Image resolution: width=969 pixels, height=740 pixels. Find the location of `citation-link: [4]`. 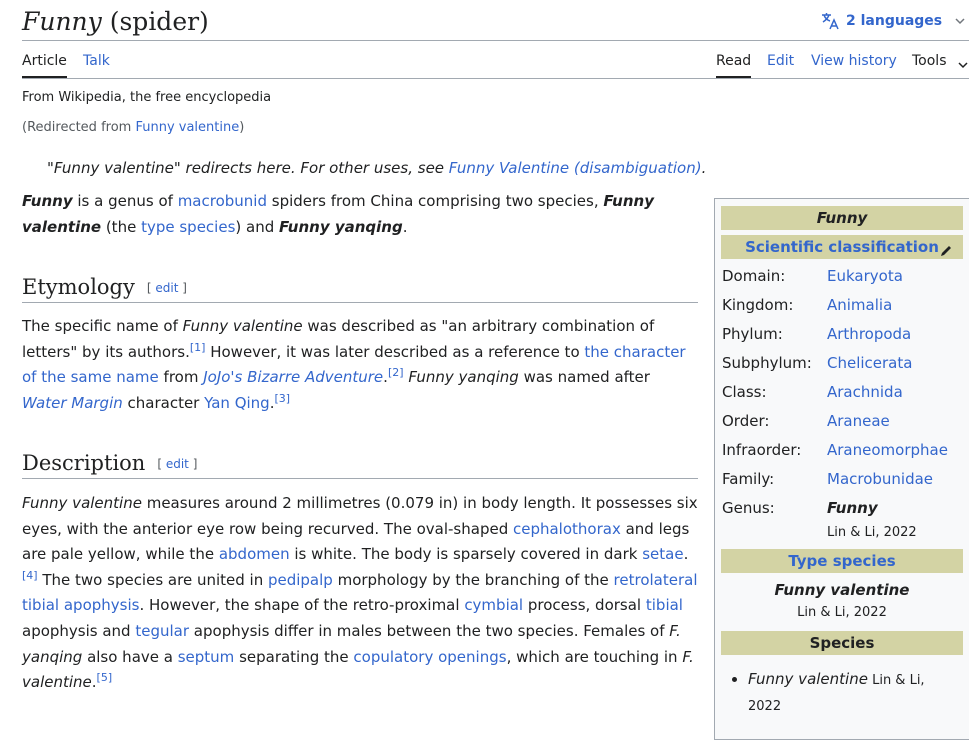

citation-link: [4] is located at coordinates (30, 575).